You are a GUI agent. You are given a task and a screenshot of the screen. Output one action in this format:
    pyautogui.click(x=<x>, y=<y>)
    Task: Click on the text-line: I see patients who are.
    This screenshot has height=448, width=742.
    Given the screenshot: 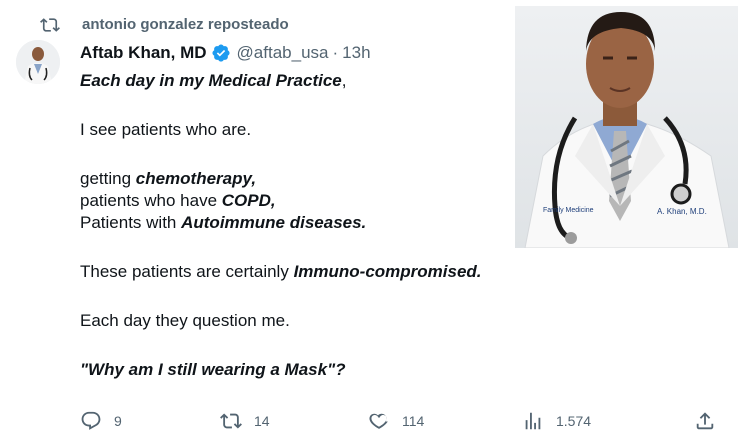 What is the action you would take?
    pyautogui.click(x=295, y=130)
    